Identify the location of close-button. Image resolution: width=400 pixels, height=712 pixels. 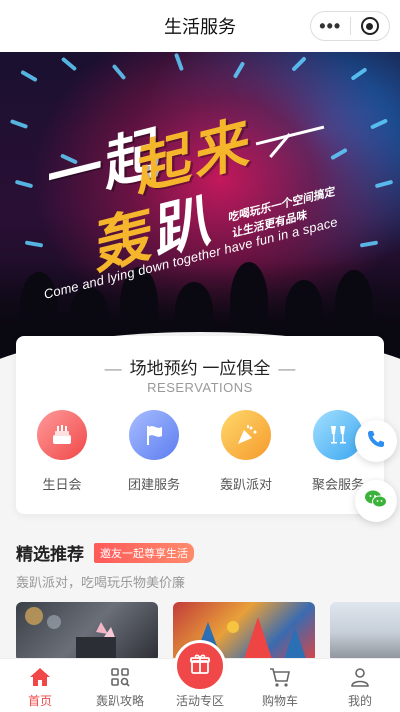
(369, 26).